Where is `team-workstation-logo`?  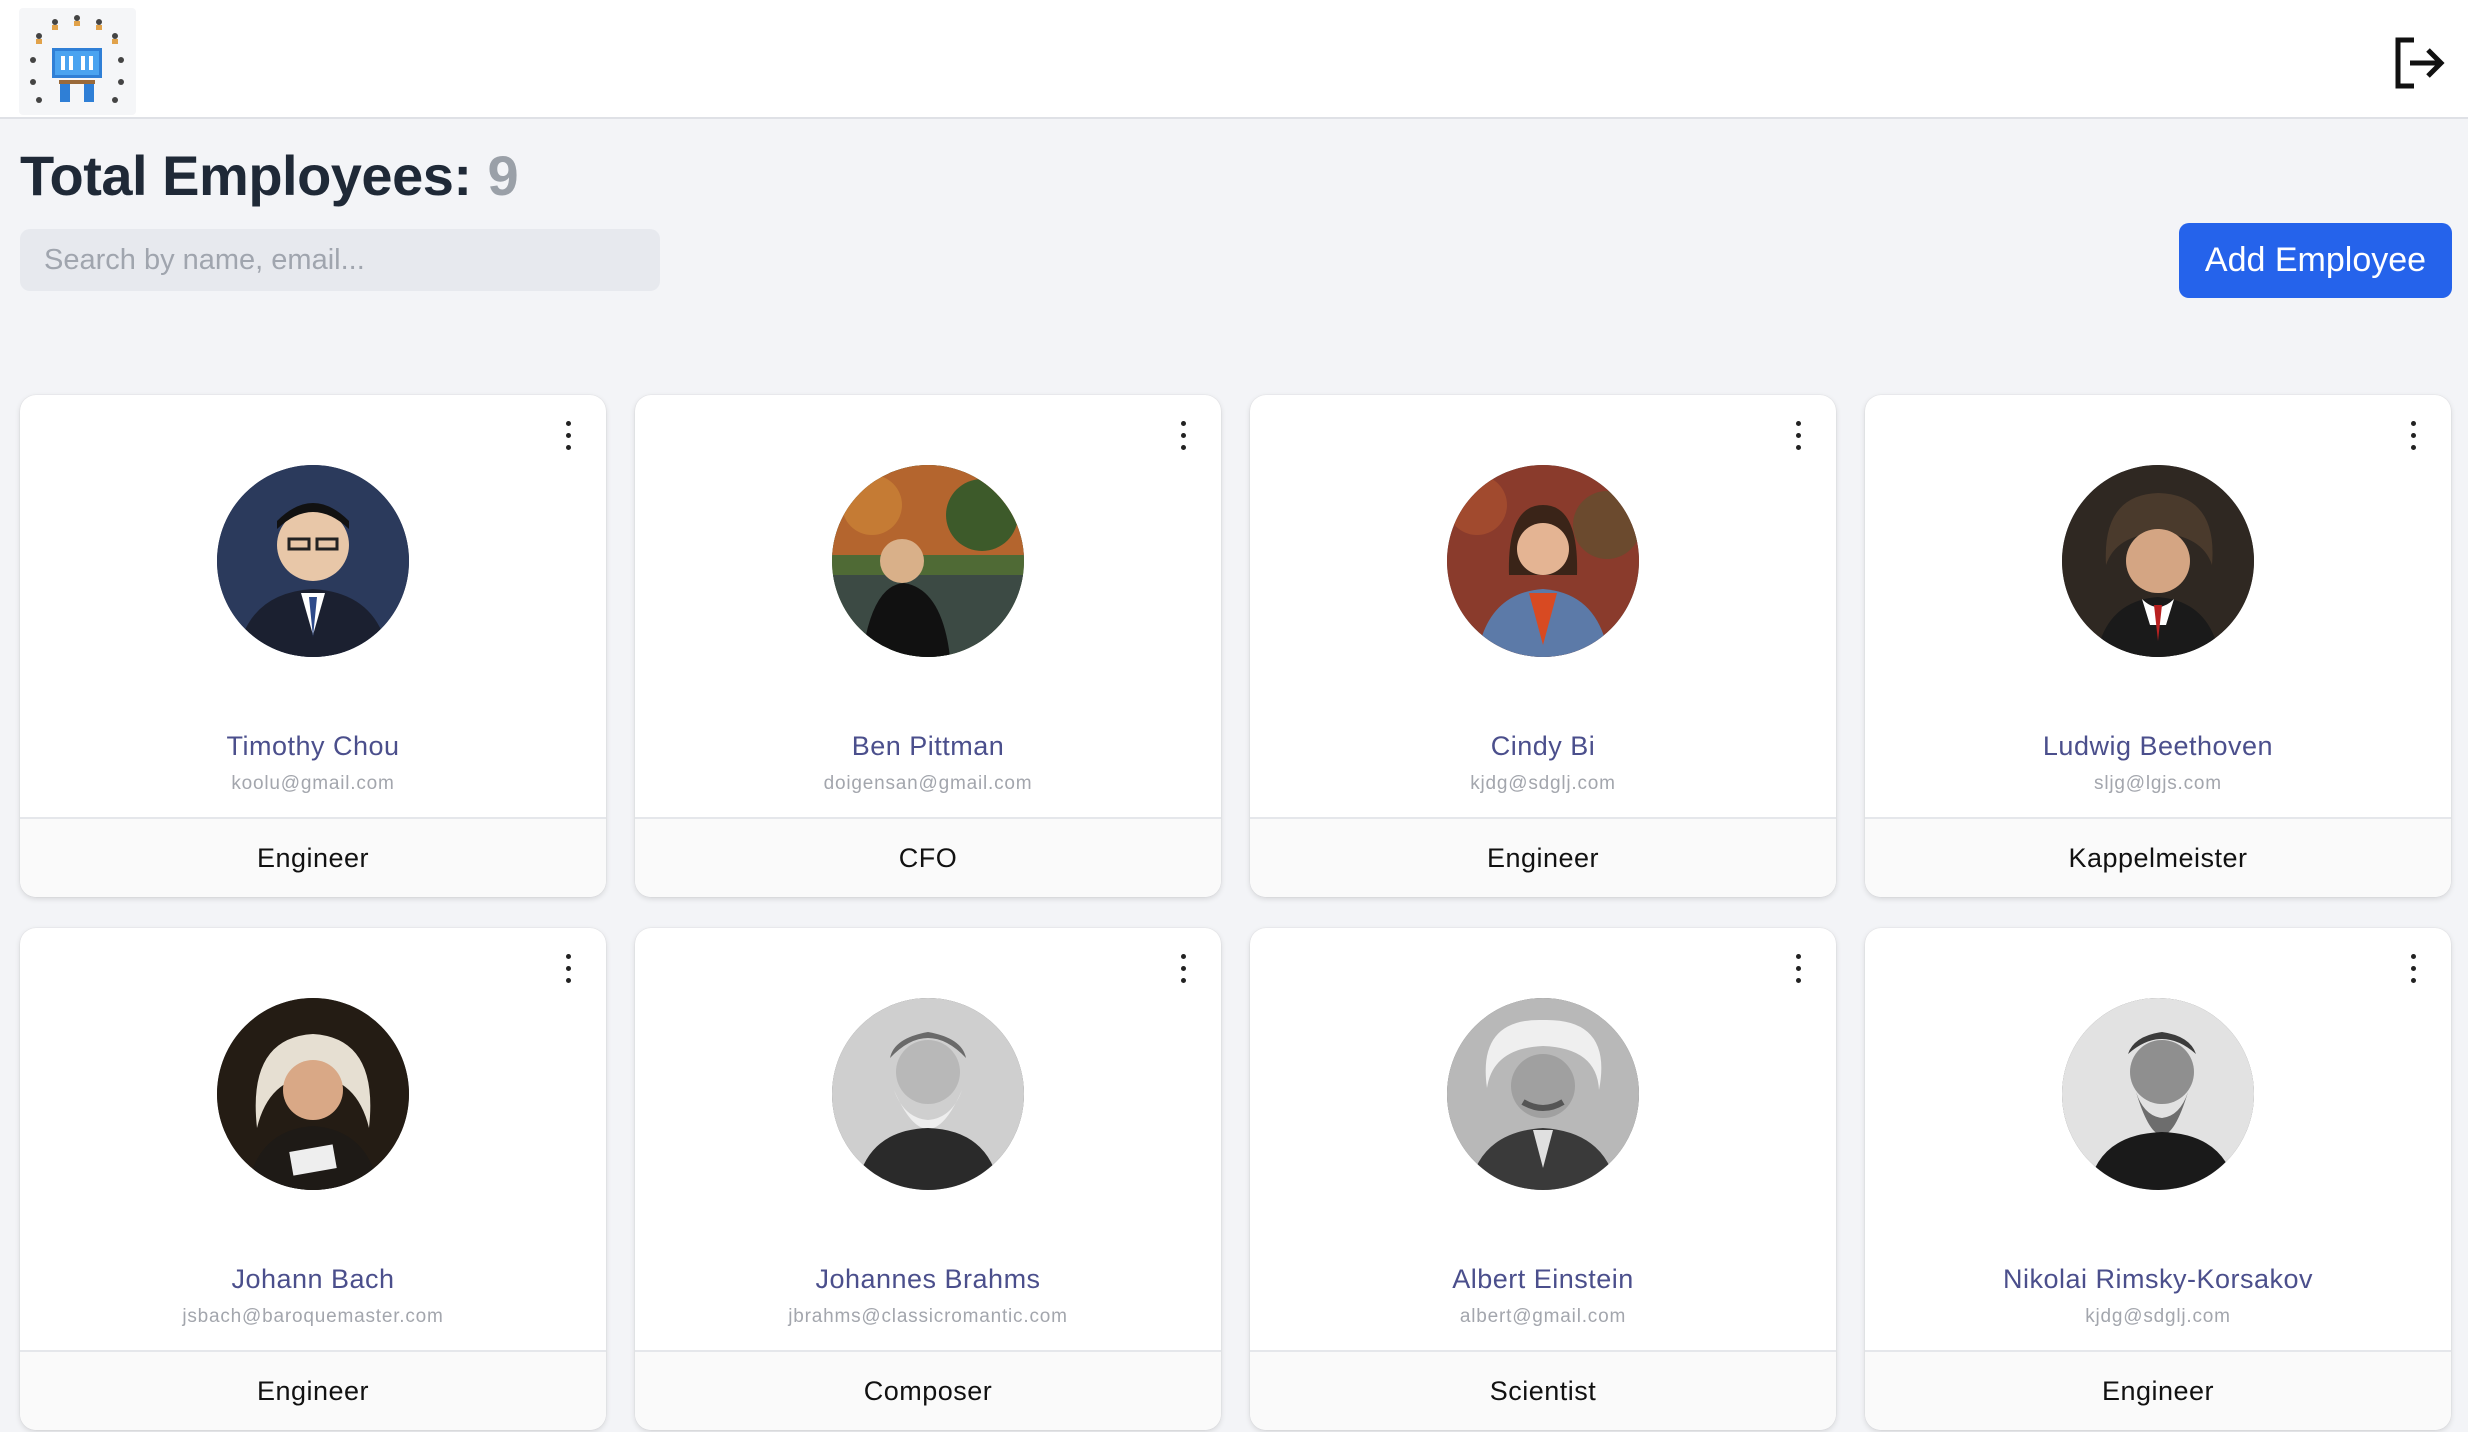 team-workstation-logo is located at coordinates (77, 61).